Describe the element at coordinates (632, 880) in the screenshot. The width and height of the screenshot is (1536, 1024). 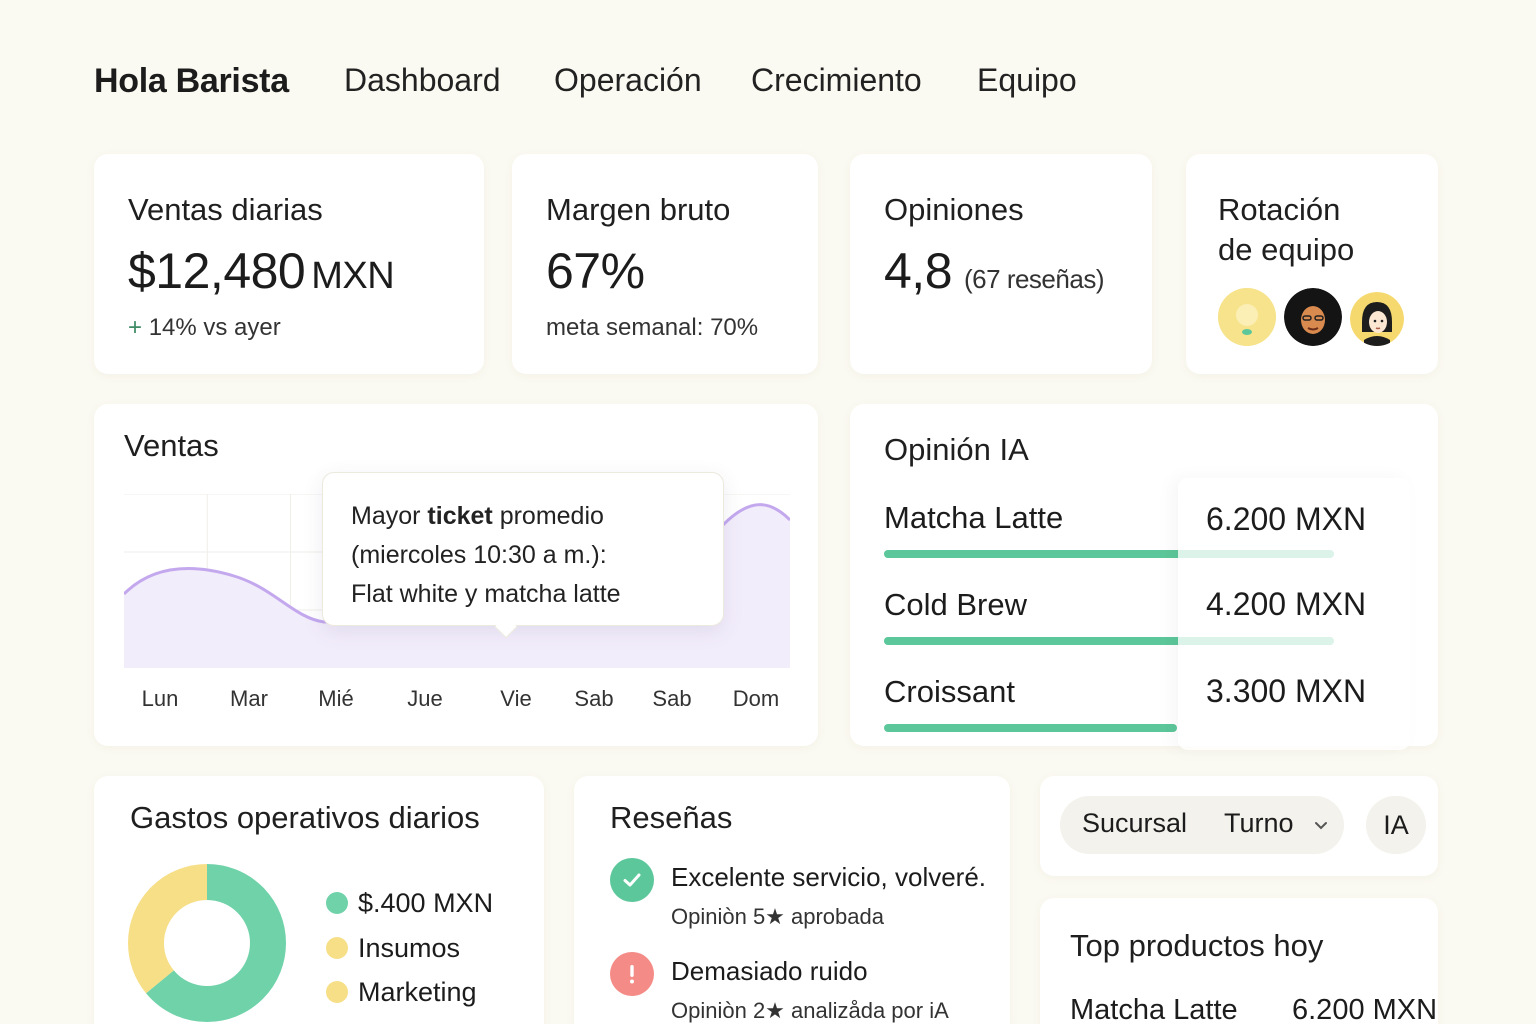
I see `check-circle-icon` at that location.